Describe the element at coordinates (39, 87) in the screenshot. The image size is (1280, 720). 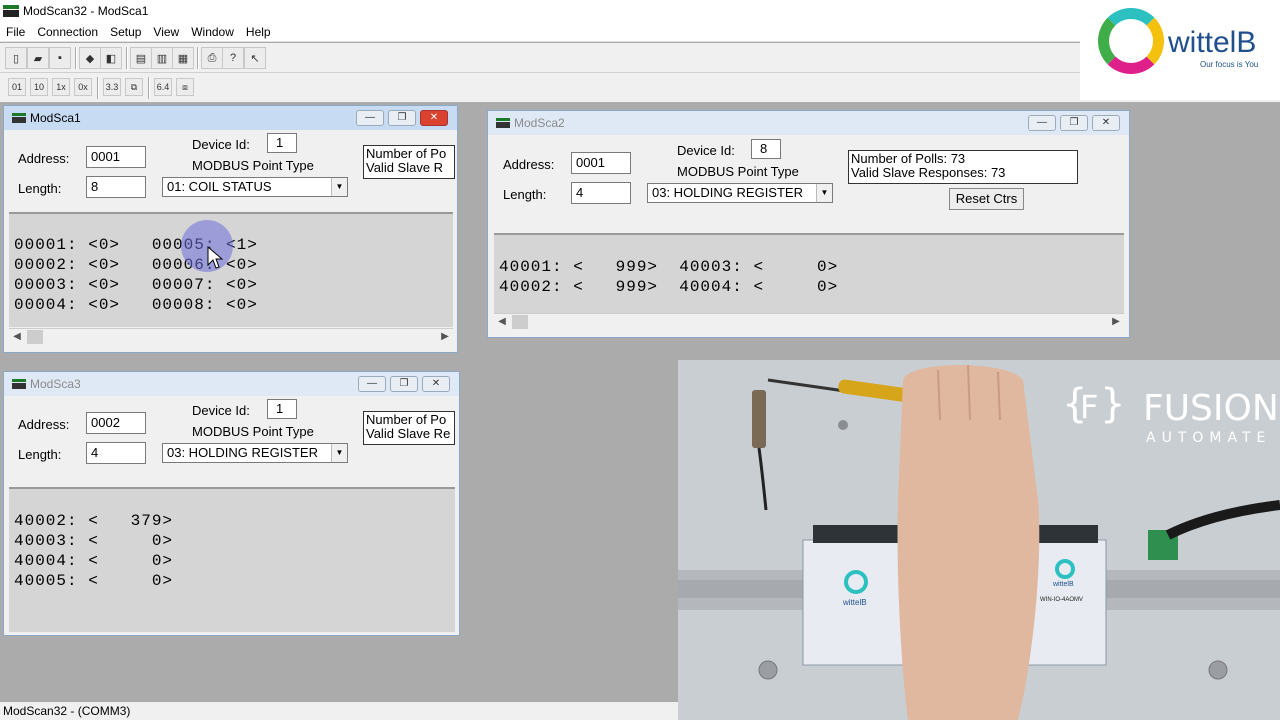
I see `format-decimal-icon: 10` at that location.